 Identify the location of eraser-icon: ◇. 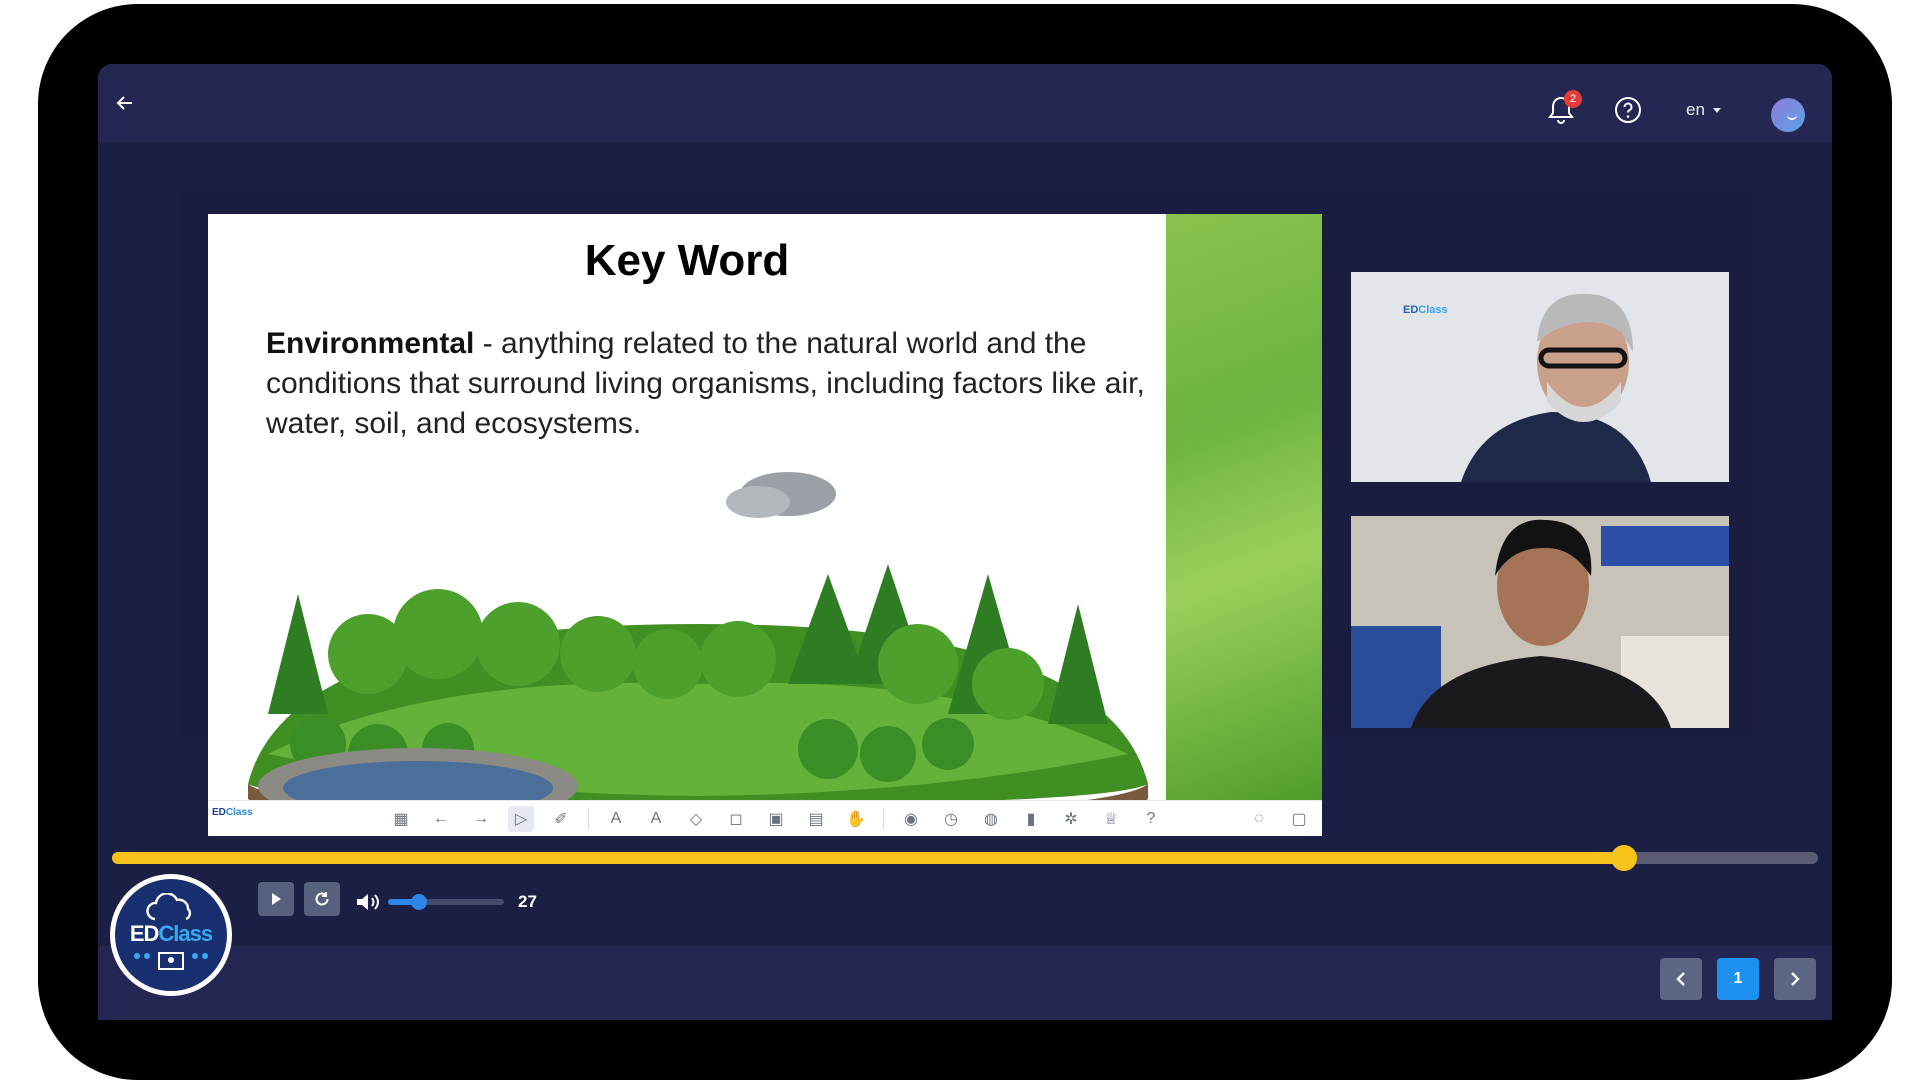
(696, 819).